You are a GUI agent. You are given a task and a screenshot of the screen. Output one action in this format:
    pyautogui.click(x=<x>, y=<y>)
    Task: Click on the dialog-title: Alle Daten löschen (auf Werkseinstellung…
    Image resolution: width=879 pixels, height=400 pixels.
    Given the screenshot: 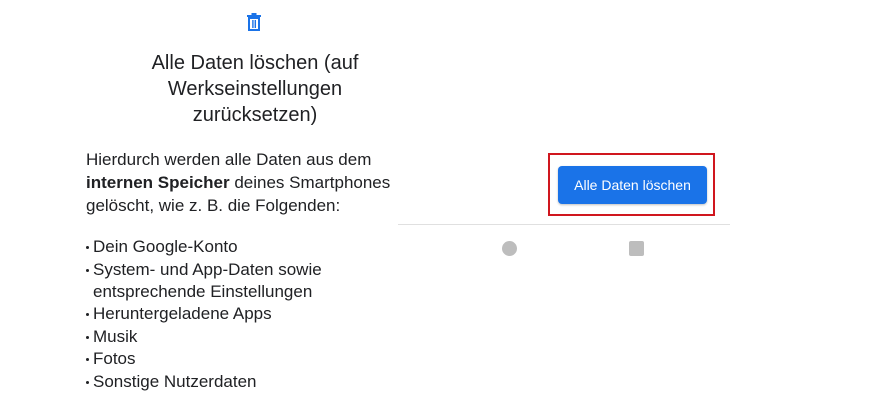 What is the action you would take?
    pyautogui.click(x=254, y=89)
    